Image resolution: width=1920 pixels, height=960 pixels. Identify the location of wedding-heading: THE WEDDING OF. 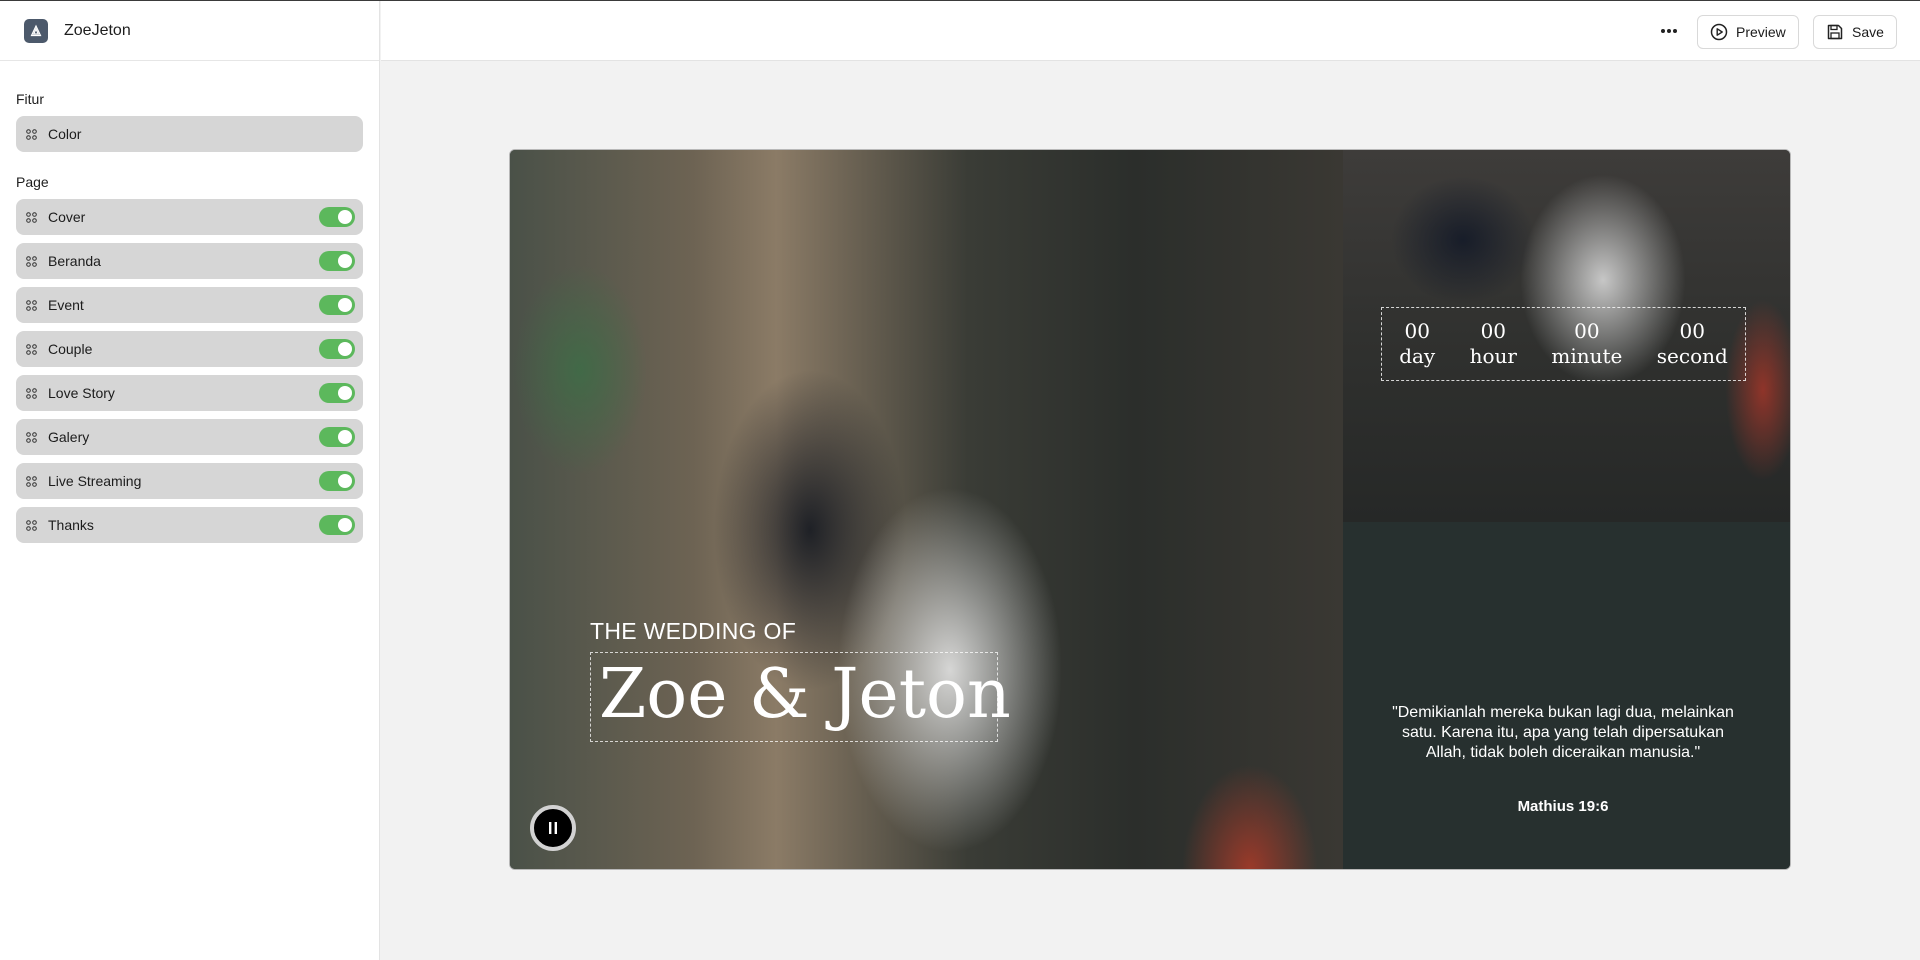
(693, 631).